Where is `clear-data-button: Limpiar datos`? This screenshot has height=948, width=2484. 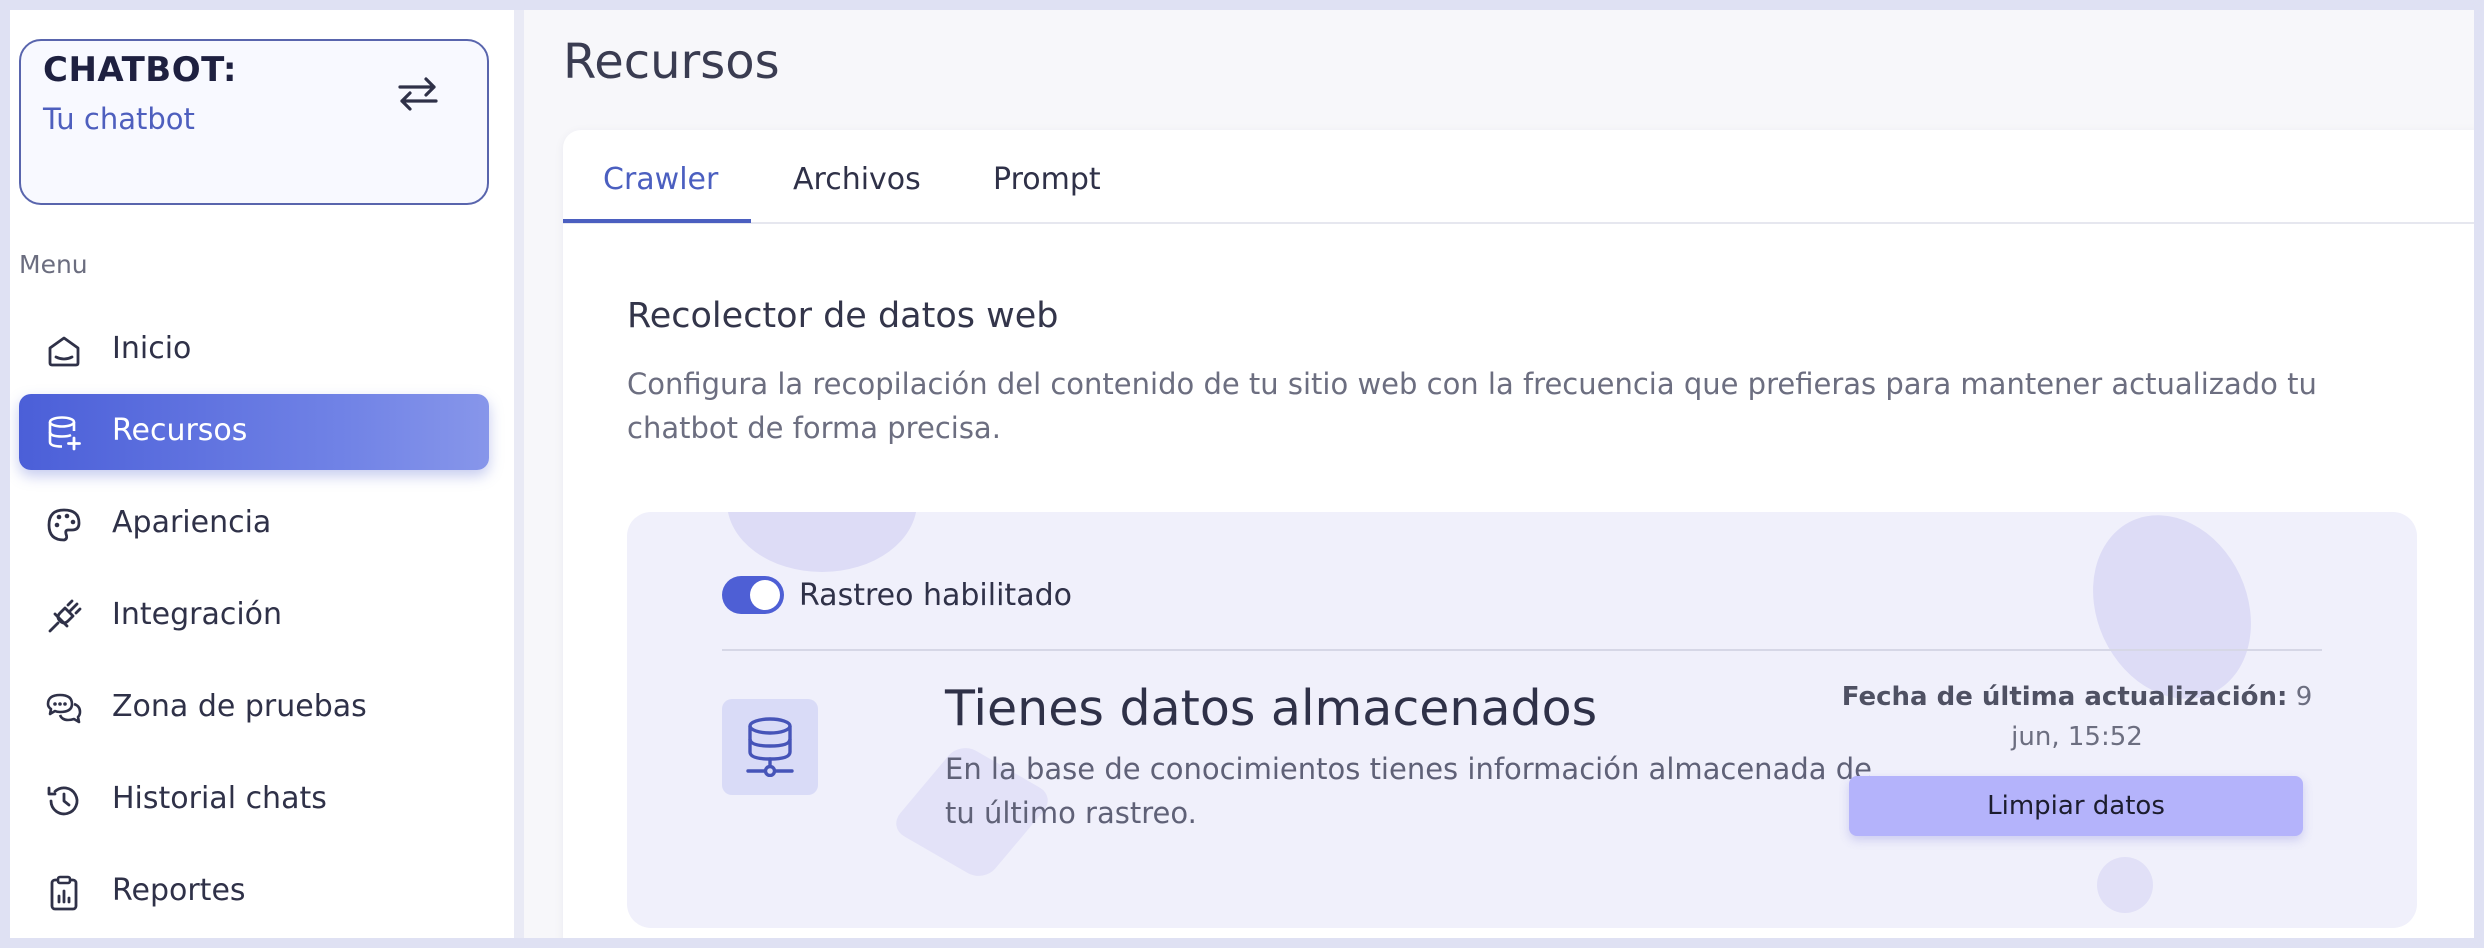 clear-data-button: Limpiar datos is located at coordinates (2076, 806).